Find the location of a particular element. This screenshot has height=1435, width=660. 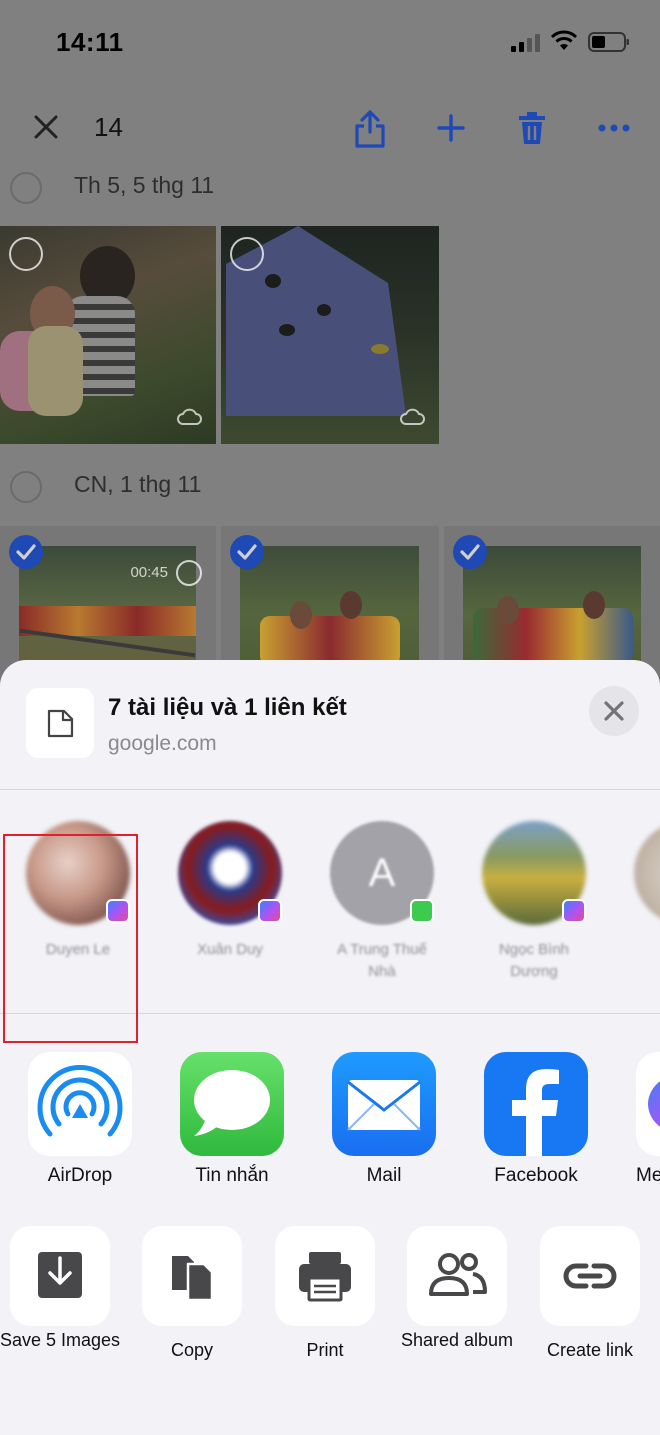

close-button is located at coordinates (614, 711).